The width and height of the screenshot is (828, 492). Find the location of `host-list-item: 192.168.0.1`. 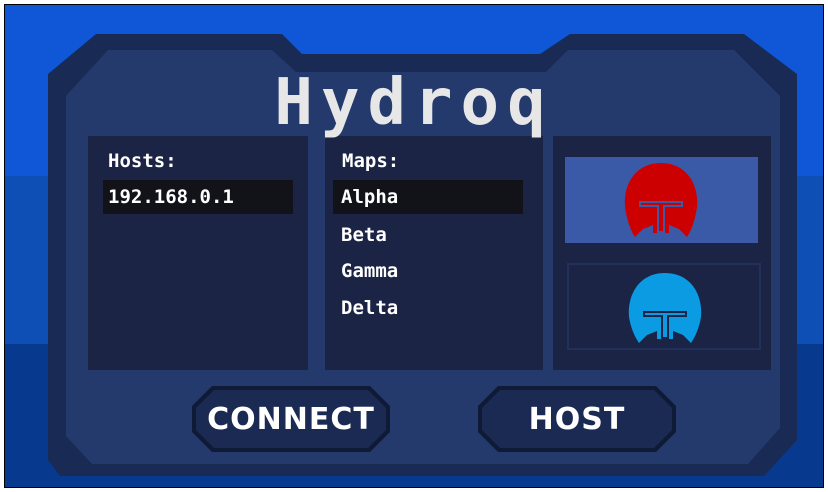

host-list-item: 192.168.0.1 is located at coordinates (198, 197).